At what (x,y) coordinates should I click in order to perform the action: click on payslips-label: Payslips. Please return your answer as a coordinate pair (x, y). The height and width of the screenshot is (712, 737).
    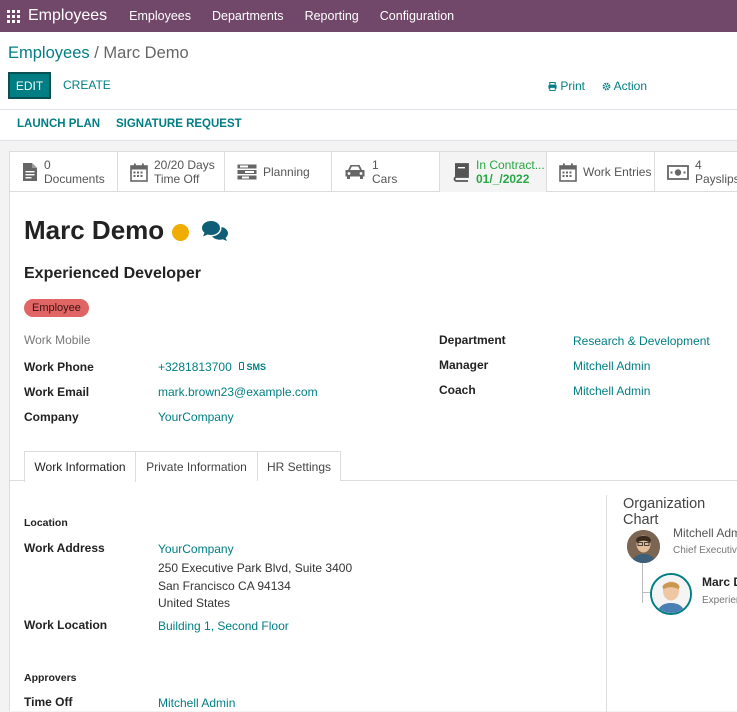
    Looking at the image, I should click on (716, 179).